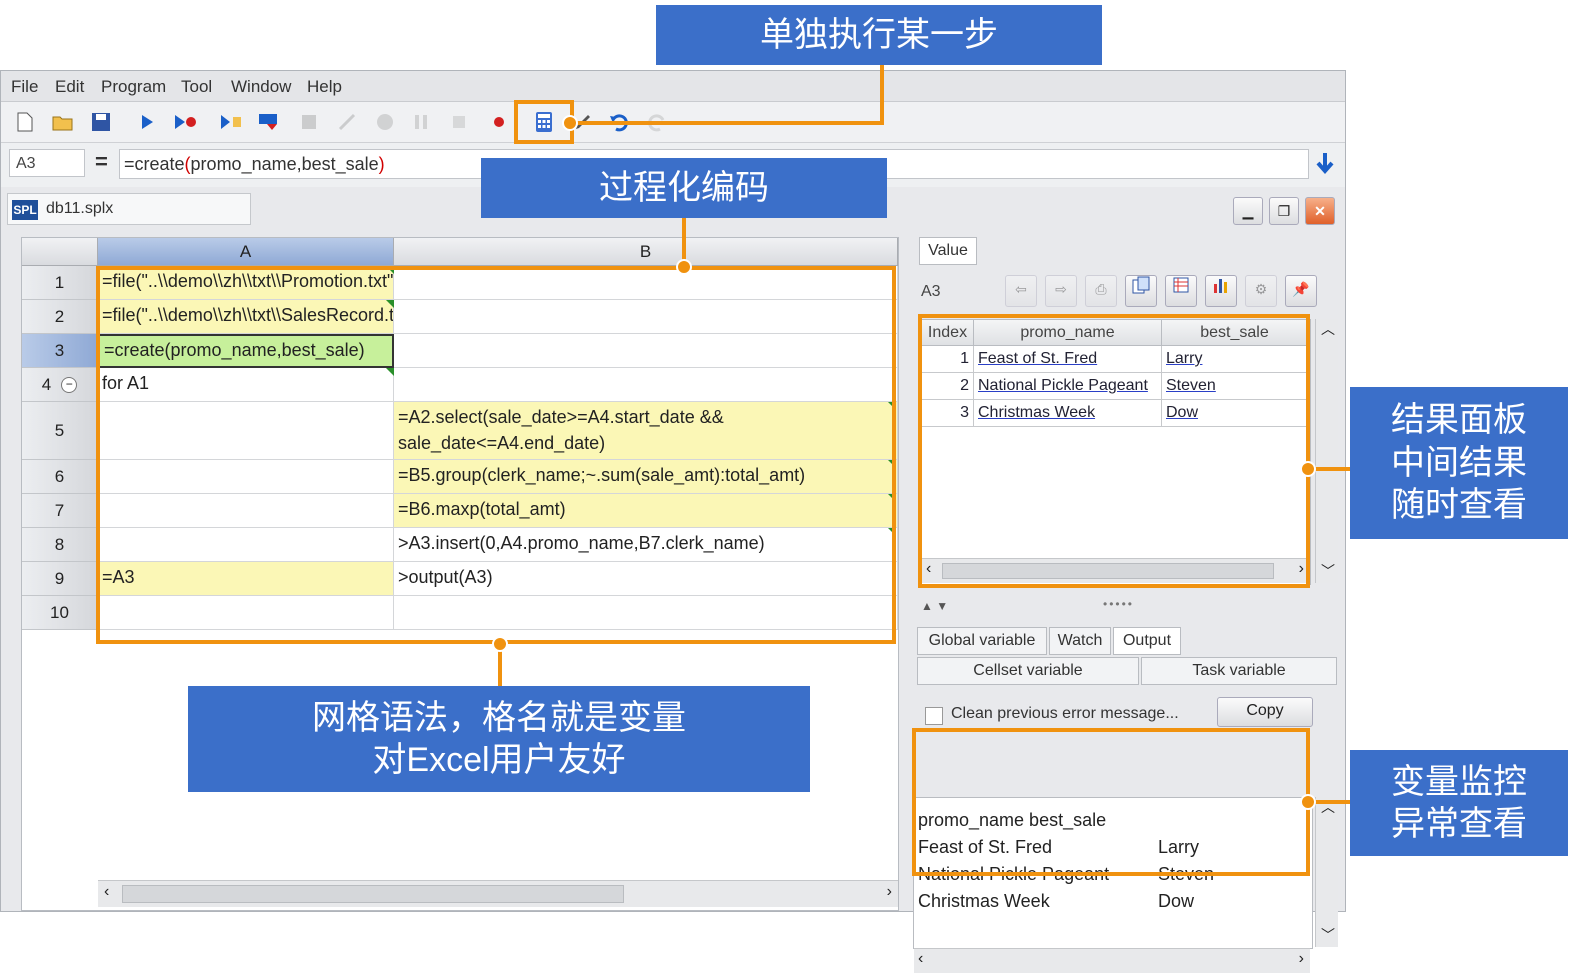 Image resolution: width=1588 pixels, height=973 pixels. I want to click on square-icon, so click(459, 122).